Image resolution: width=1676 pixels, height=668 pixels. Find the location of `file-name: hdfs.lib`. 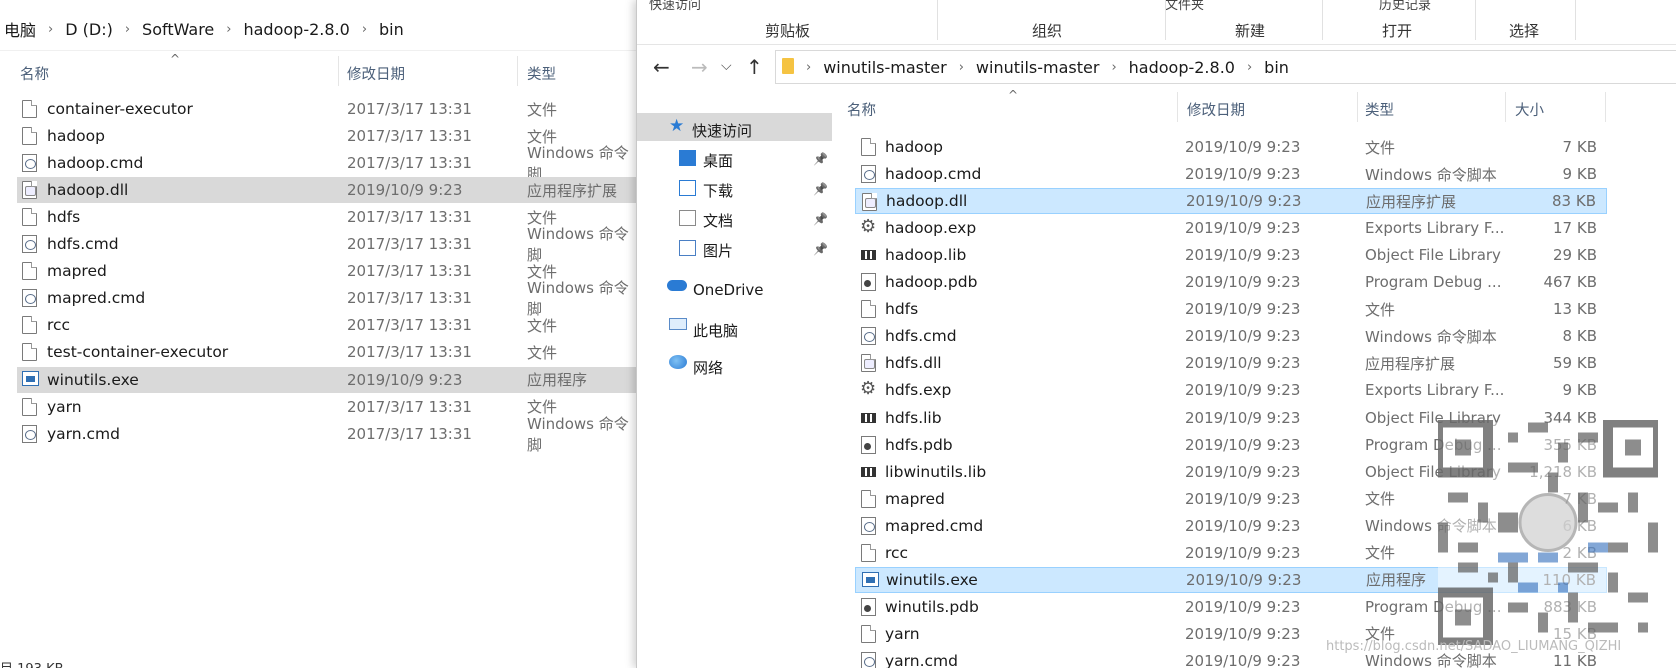

file-name: hdfs.lib is located at coordinates (913, 417).